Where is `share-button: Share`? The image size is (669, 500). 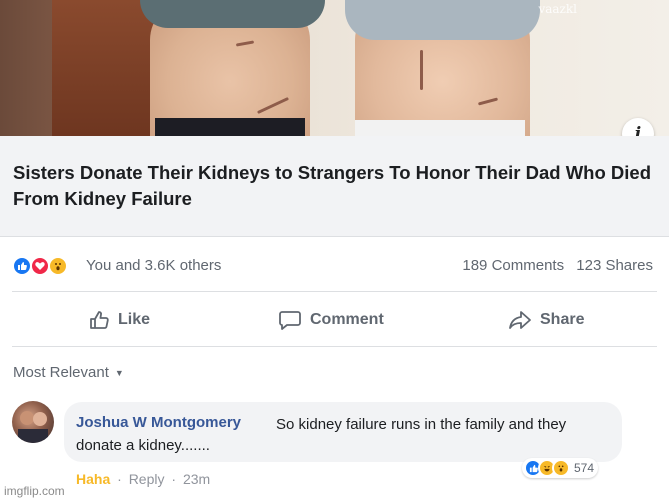 share-button: Share is located at coordinates (546, 320).